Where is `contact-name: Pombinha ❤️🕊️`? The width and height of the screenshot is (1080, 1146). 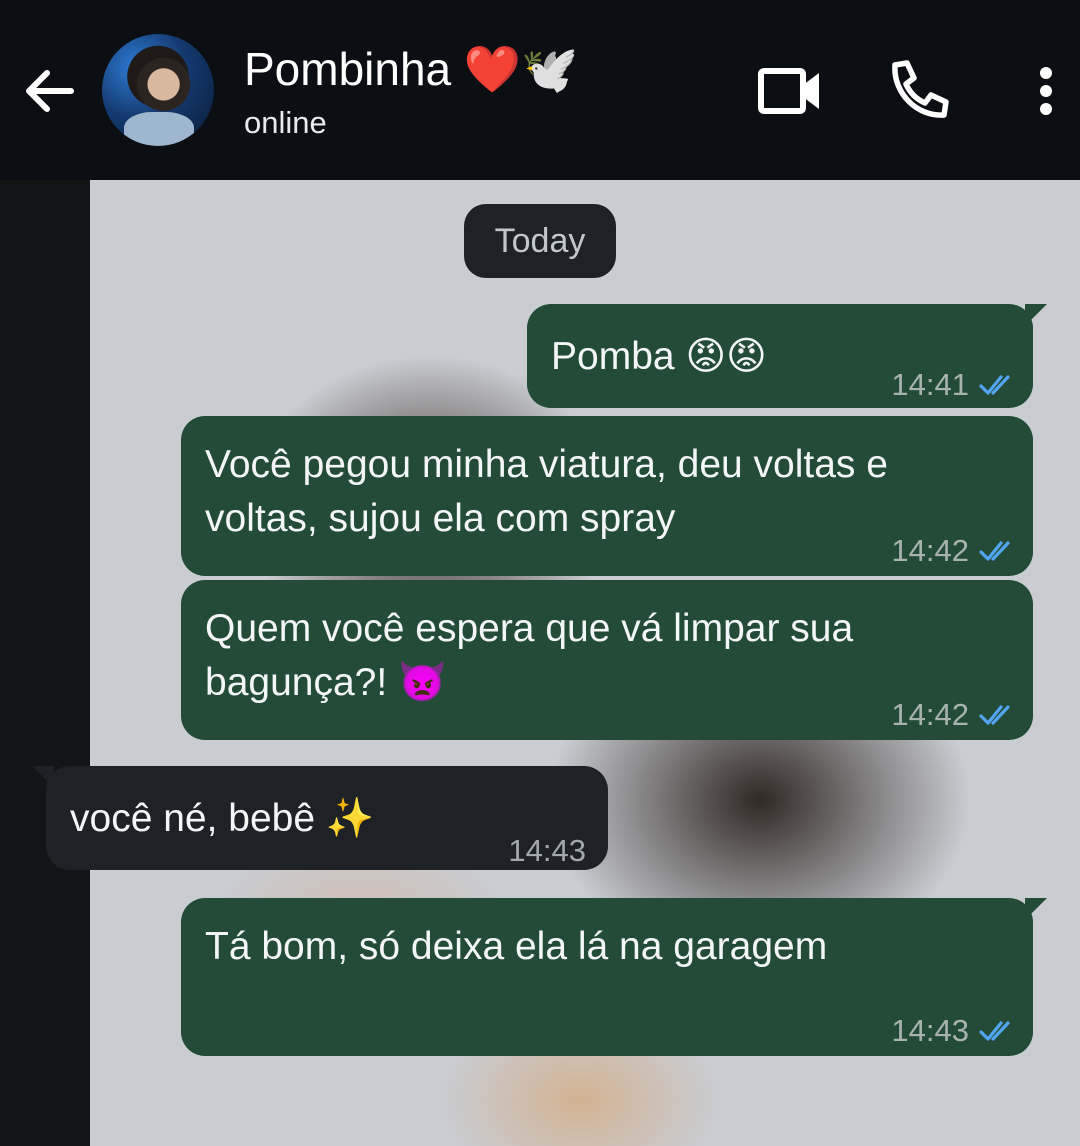
contact-name: Pombinha ❤️🕊️ is located at coordinates (411, 69).